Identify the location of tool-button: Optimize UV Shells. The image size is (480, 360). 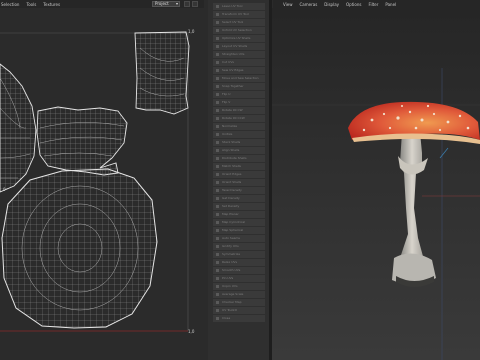
(239, 38).